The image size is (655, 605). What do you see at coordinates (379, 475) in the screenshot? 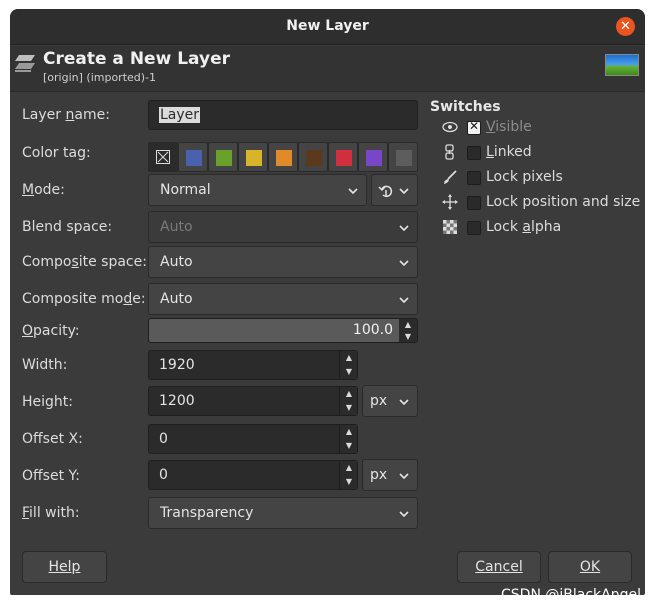
I see `offset-unit-value: px` at bounding box center [379, 475].